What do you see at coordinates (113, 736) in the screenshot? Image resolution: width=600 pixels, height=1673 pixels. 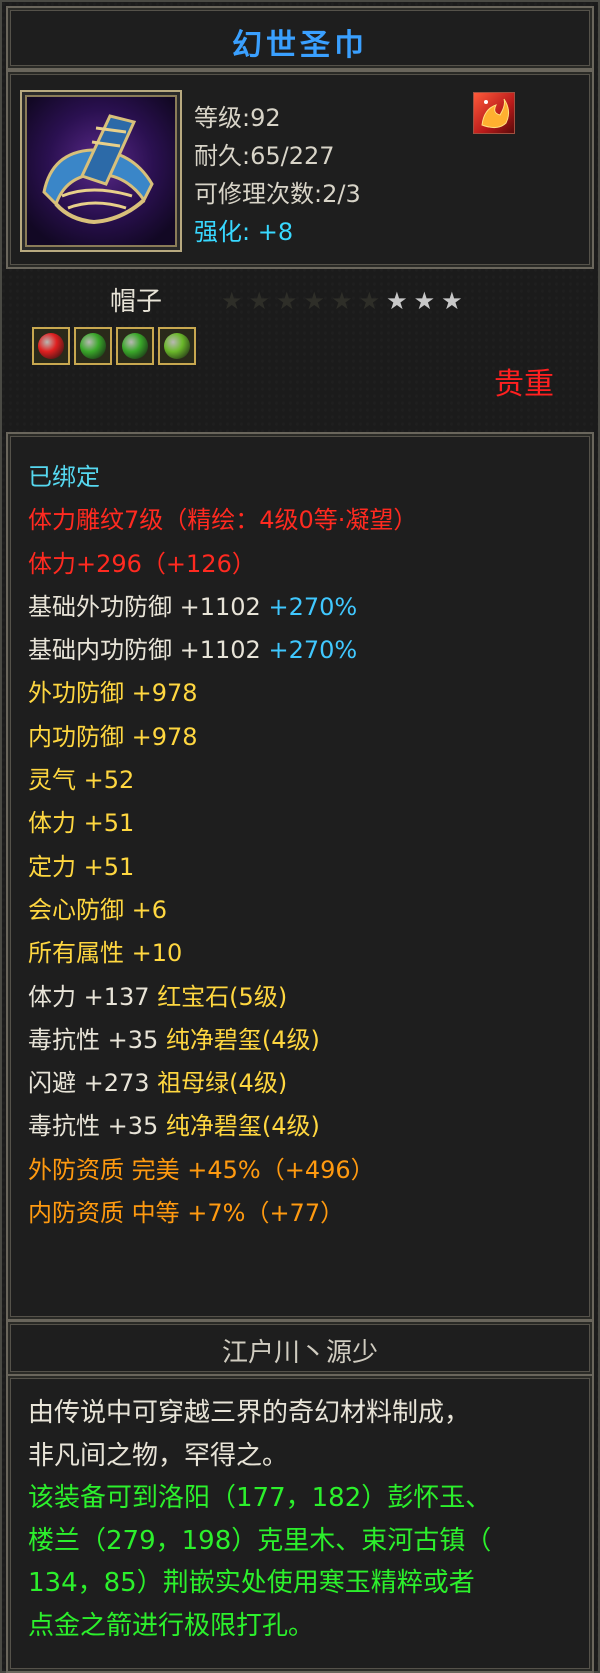 I see `attribute-text: 内功防御 +978` at bounding box center [113, 736].